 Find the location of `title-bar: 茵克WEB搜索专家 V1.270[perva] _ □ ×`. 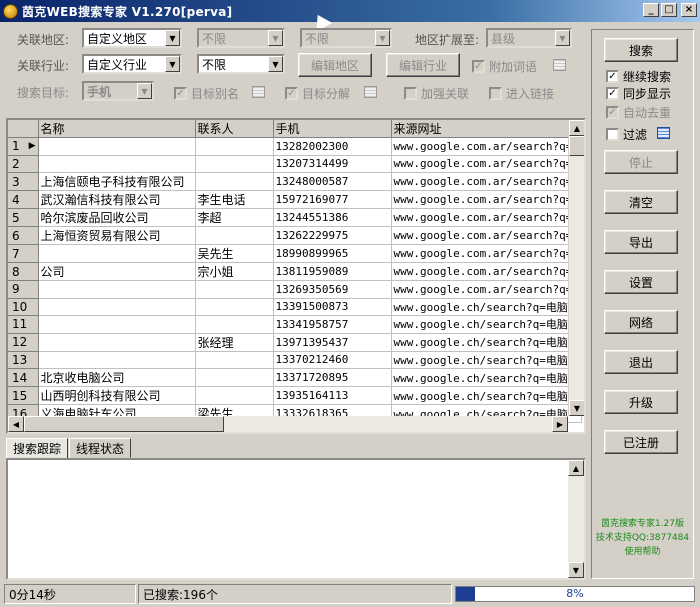

title-bar: 茵克WEB搜索专家 V1.270[perva] _ □ × is located at coordinates (350, 11).